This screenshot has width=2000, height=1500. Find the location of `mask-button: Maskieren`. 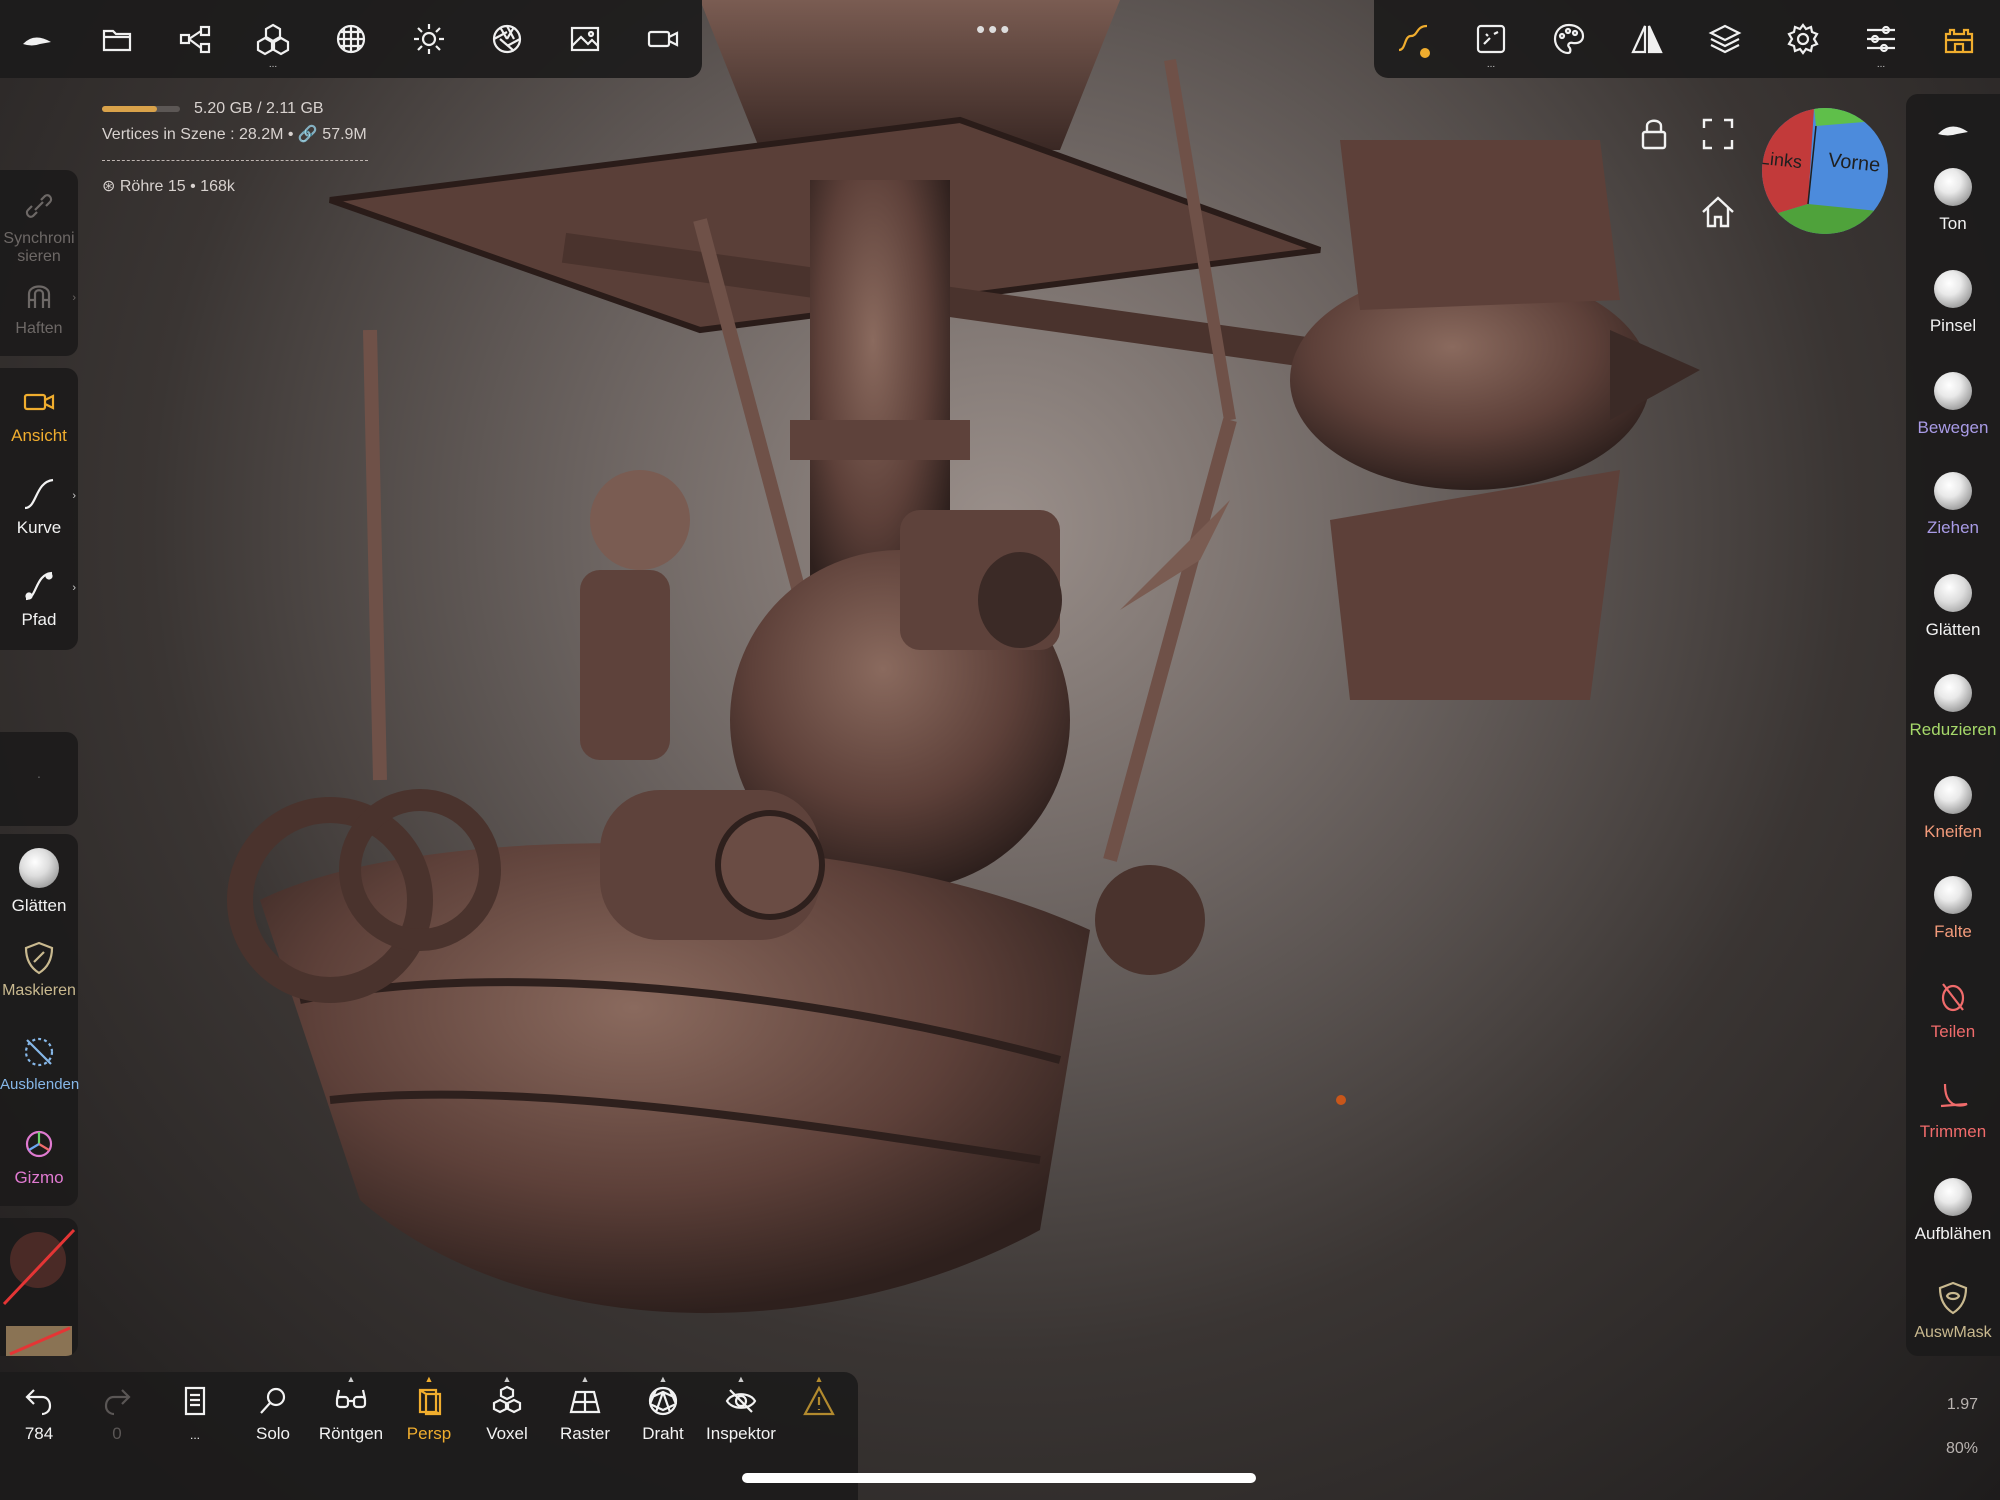

mask-button: Maskieren is located at coordinates (39, 970).